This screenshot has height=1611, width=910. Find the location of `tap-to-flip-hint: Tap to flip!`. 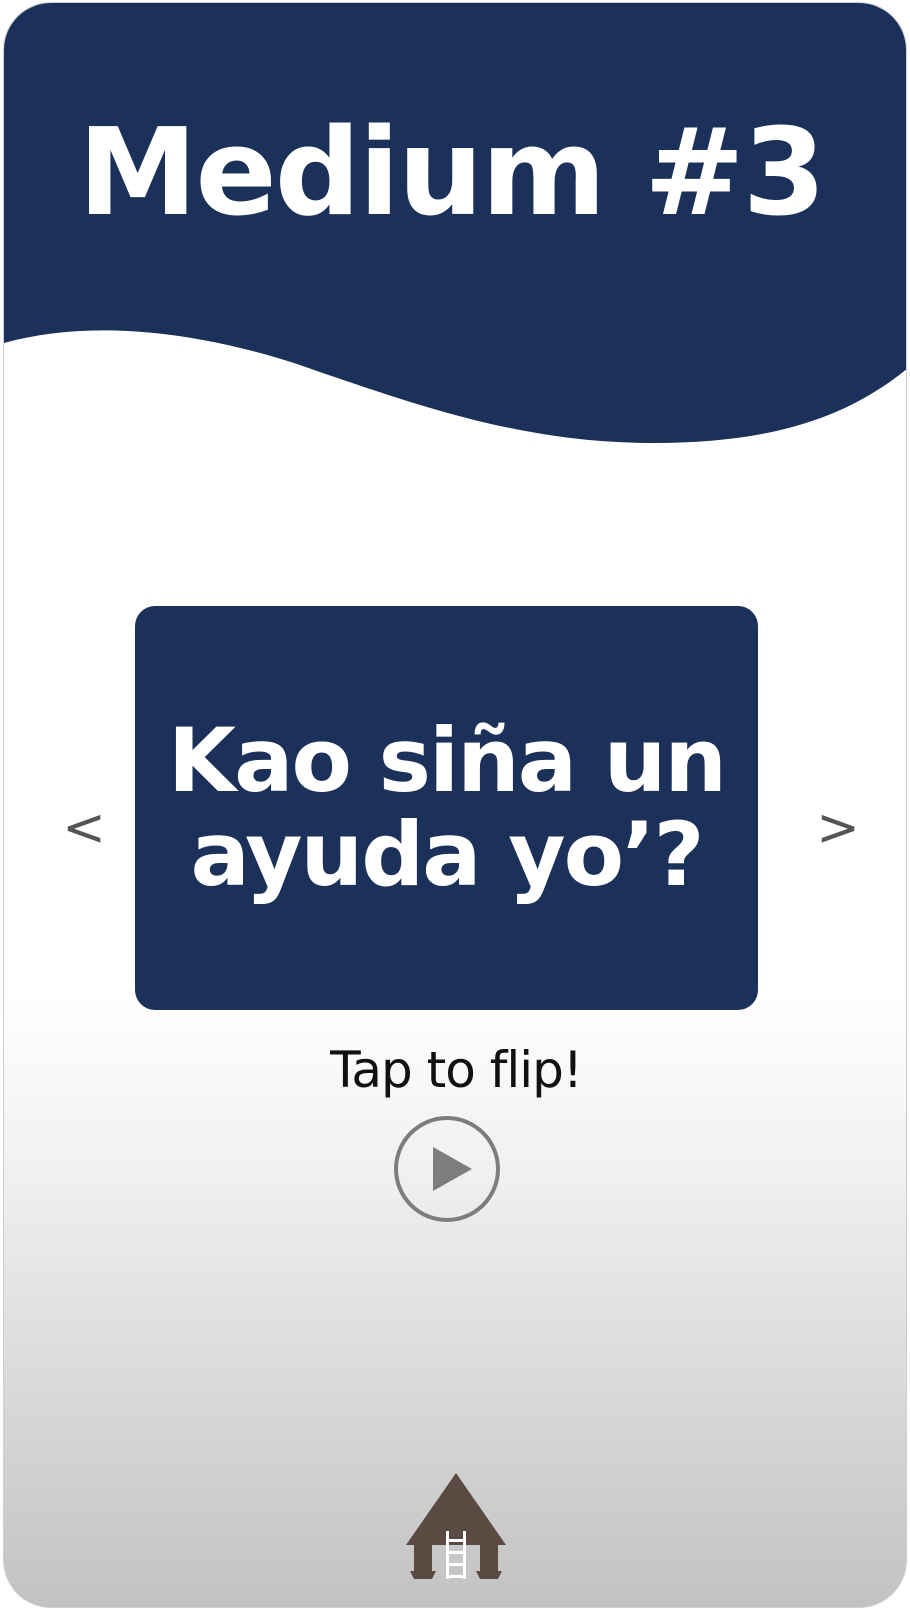

tap-to-flip-hint: Tap to flip! is located at coordinates (456, 1070).